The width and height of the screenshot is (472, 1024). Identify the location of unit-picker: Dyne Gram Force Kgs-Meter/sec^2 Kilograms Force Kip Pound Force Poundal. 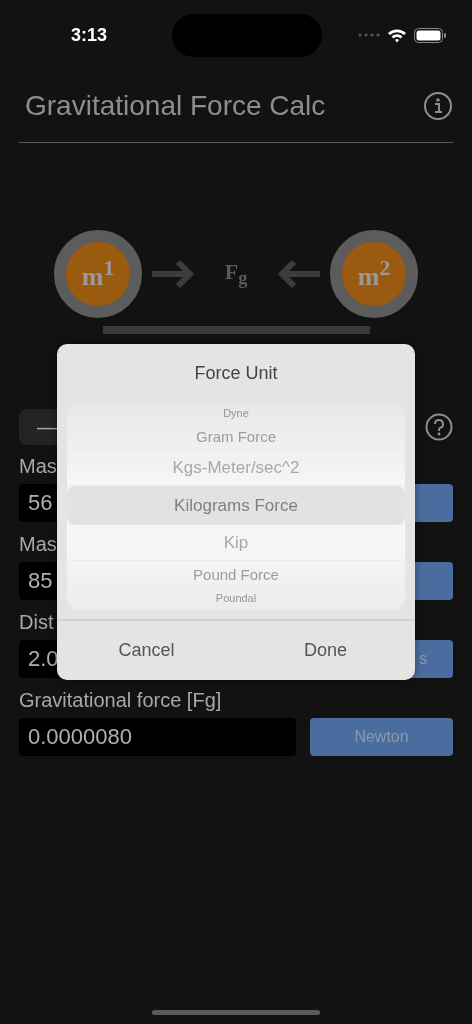
(236, 506).